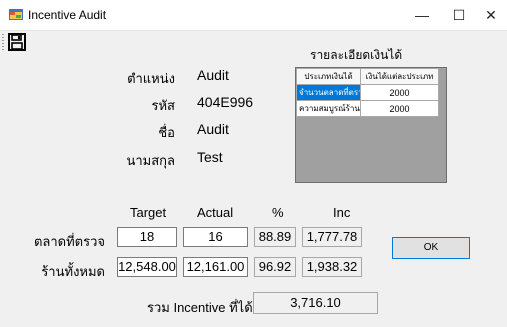 The image size is (507, 327). What do you see at coordinates (332, 237) in the screenshot?
I see `market-inc-value: 1,777.78` at bounding box center [332, 237].